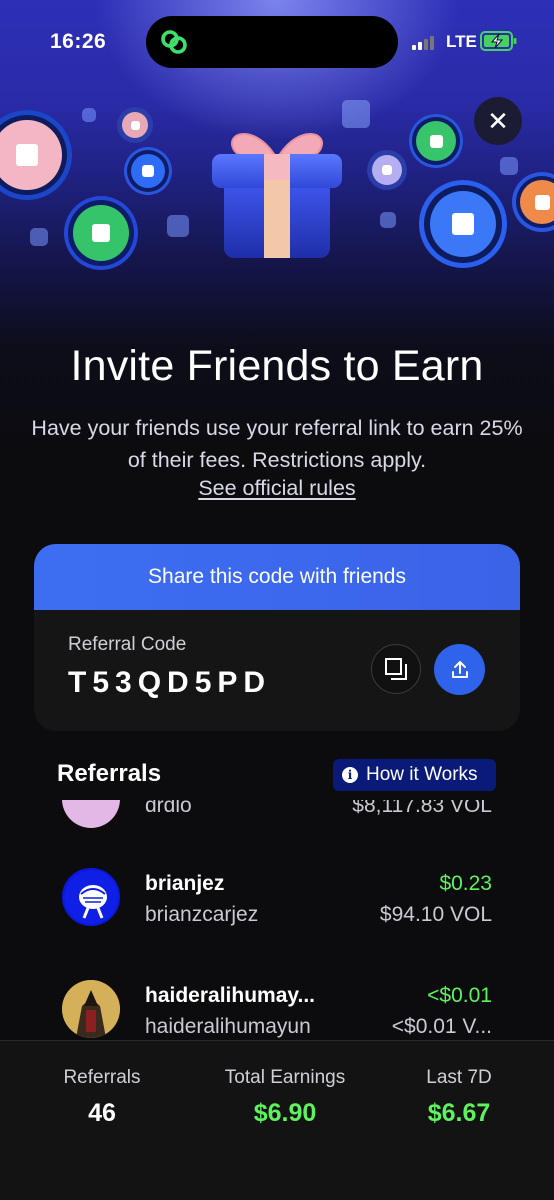 Image resolution: width=554 pixels, height=1200 pixels. I want to click on copy-code-button, so click(396, 669).